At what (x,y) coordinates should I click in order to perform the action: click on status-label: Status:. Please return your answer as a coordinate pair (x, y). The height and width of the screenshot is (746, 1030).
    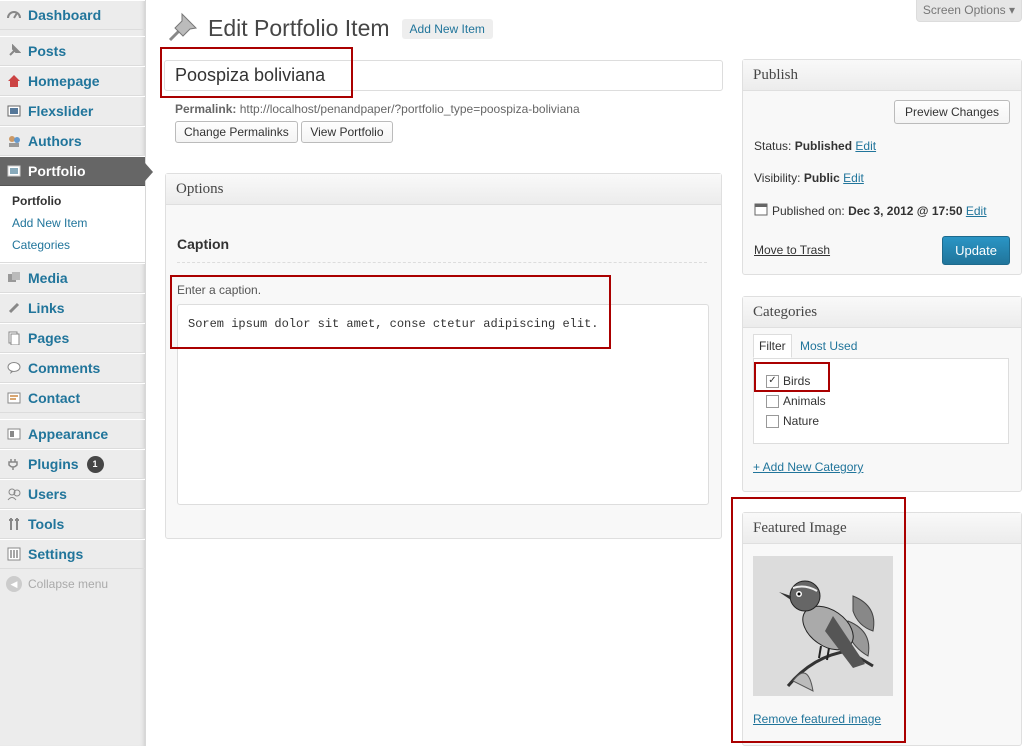
    Looking at the image, I should click on (773, 146).